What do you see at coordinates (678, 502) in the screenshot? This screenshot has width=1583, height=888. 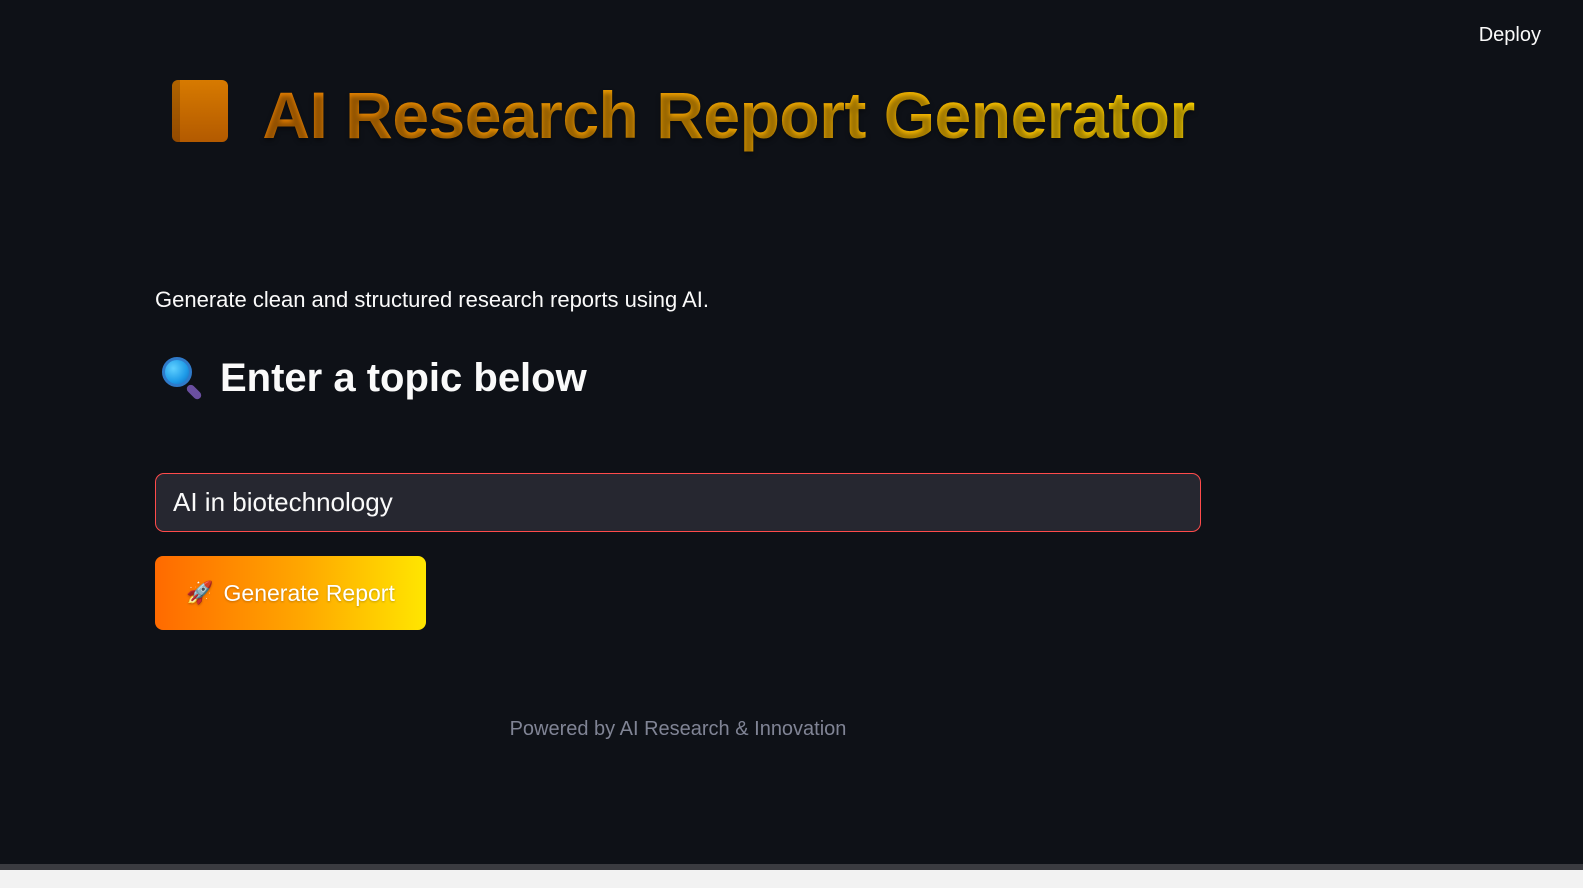 I see `topic-input` at bounding box center [678, 502].